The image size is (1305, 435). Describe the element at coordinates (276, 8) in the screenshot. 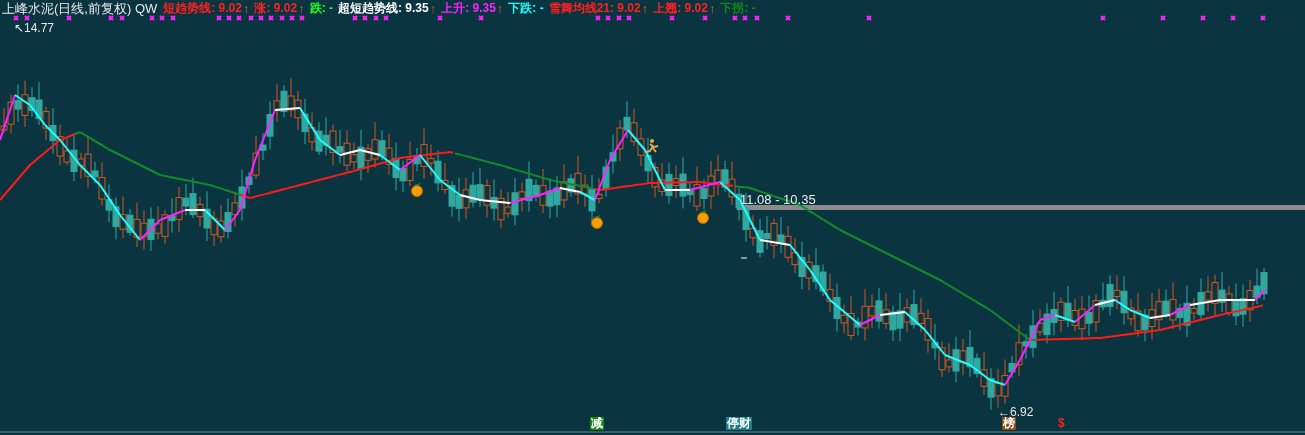

I see `legend-item: 涨: 9.02` at that location.